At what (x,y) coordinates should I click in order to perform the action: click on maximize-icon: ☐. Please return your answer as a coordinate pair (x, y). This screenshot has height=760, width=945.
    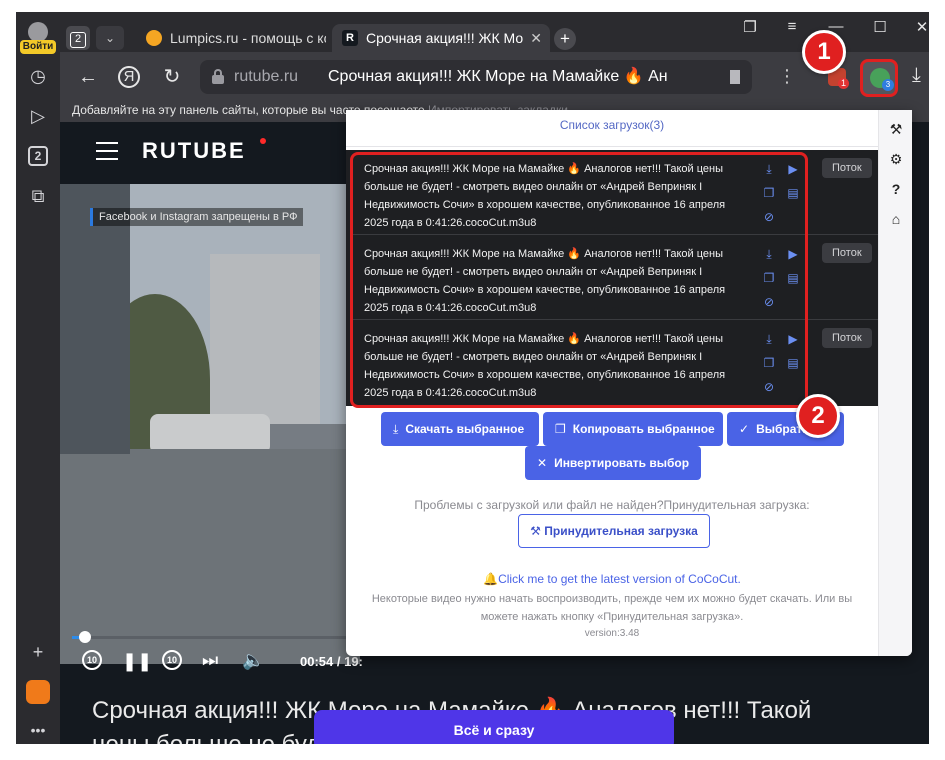
    Looking at the image, I should click on (880, 27).